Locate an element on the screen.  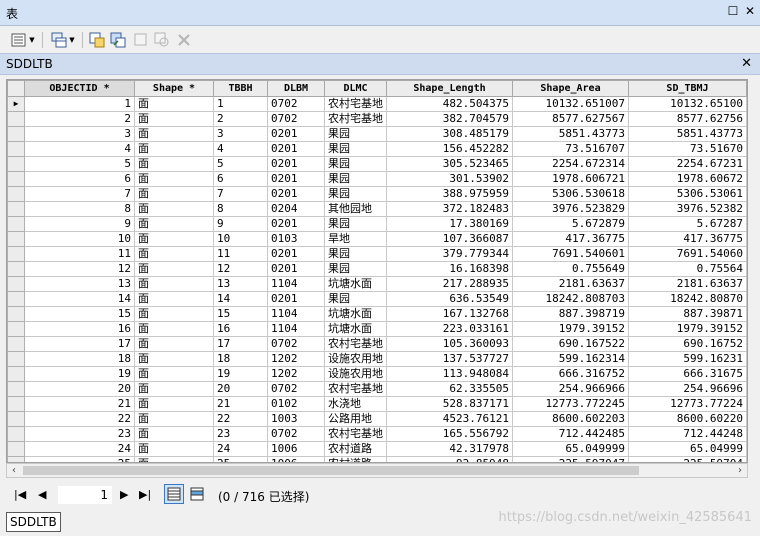
shape-area-cell: 8577.627567 is located at coordinates (570, 119).